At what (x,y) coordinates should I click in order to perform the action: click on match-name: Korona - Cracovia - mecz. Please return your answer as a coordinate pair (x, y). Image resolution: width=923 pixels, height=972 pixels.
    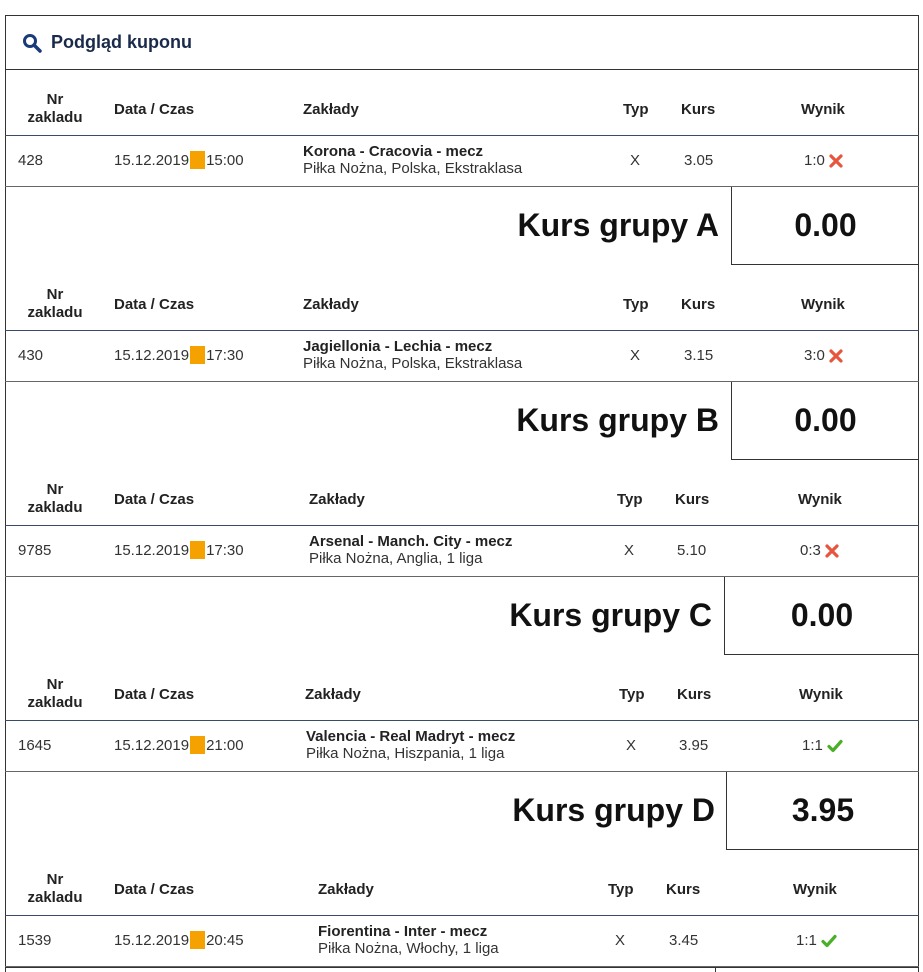
    Looking at the image, I should click on (393, 151).